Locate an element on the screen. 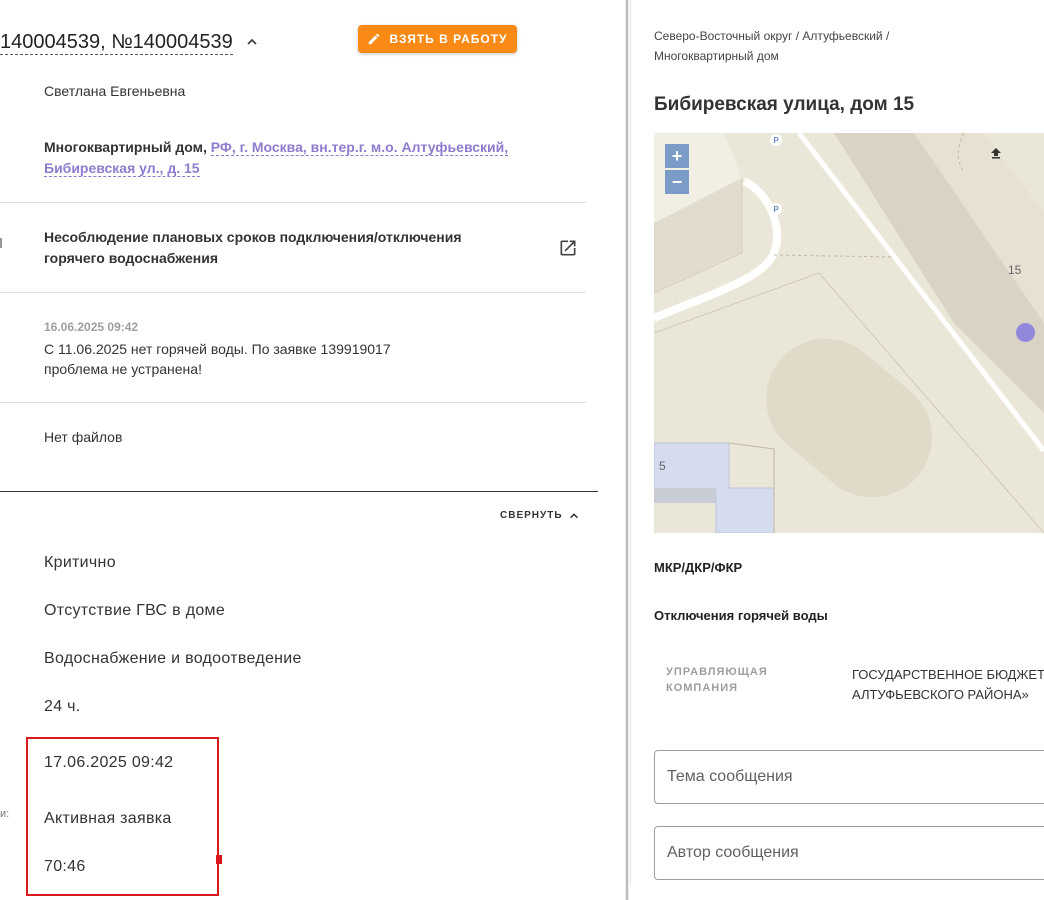  breadcrumb-line-2: Многоквартирный дом is located at coordinates (794, 56).